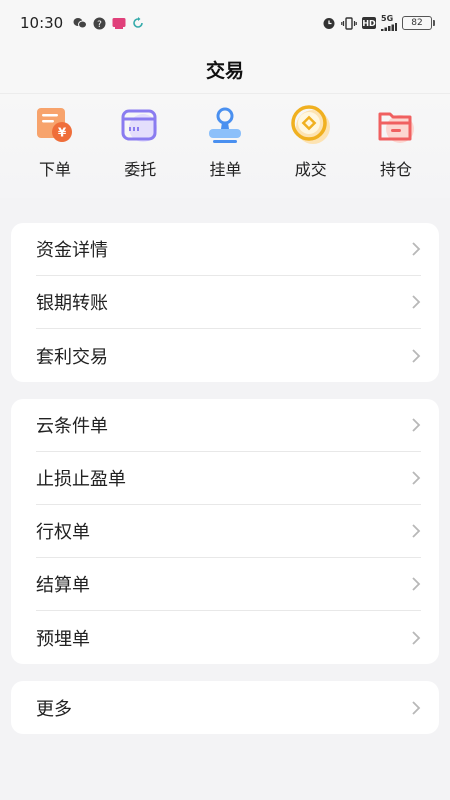 The height and width of the screenshot is (800, 450). What do you see at coordinates (81, 479) in the screenshot?
I see `menu-item-label: 止损止盈单` at bounding box center [81, 479].